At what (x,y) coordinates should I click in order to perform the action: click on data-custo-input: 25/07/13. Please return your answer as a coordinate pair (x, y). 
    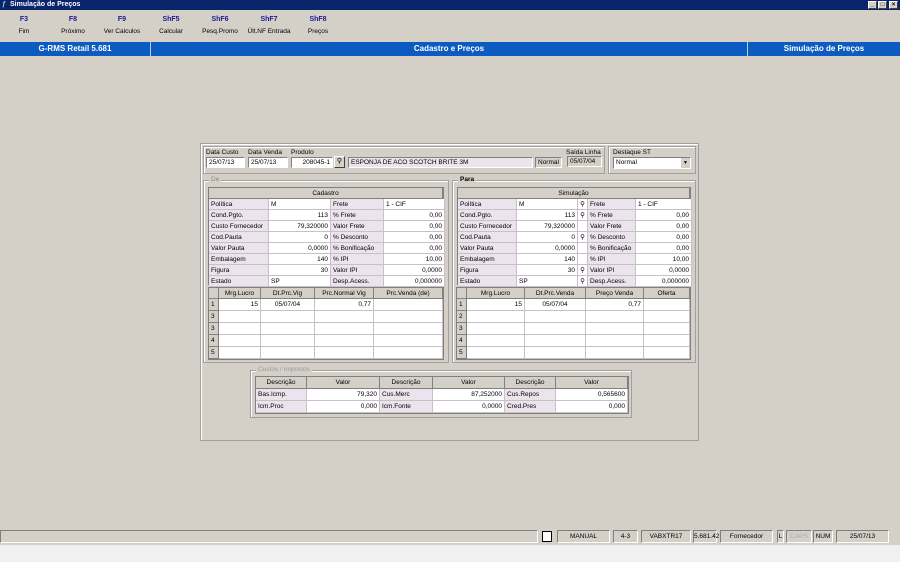
    Looking at the image, I should click on (225, 162).